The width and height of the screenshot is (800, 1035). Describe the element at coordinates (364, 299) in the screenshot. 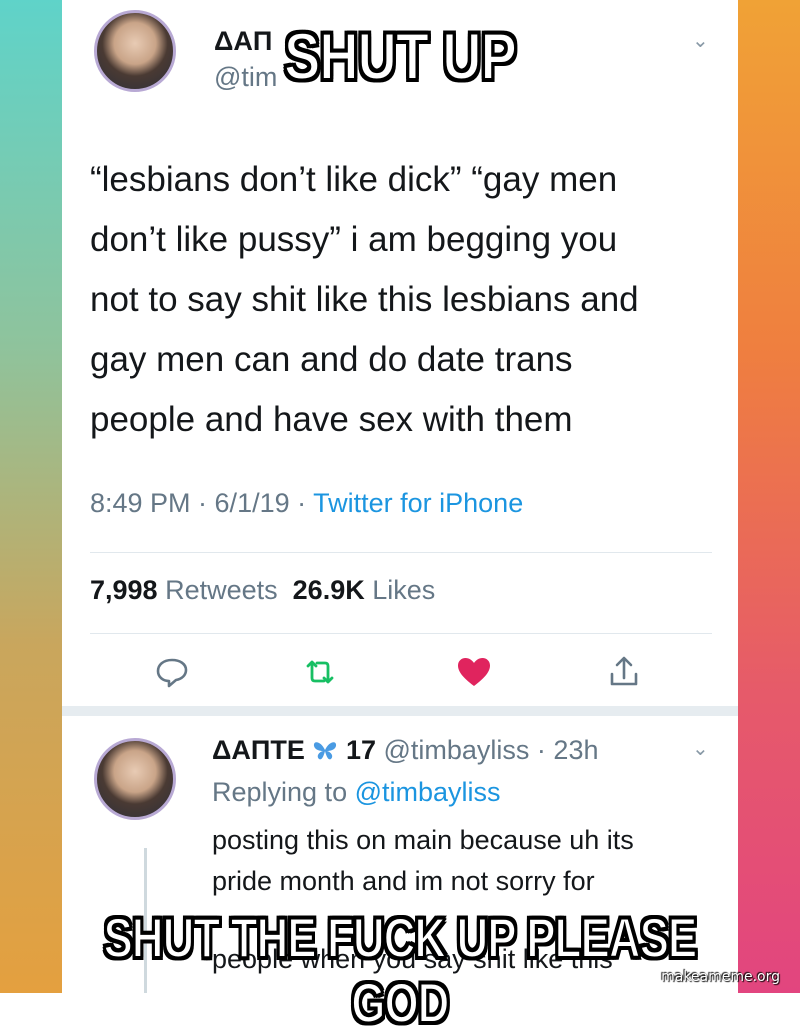

I see `tweet-text-line: not to say shit like this lesbians and` at that location.